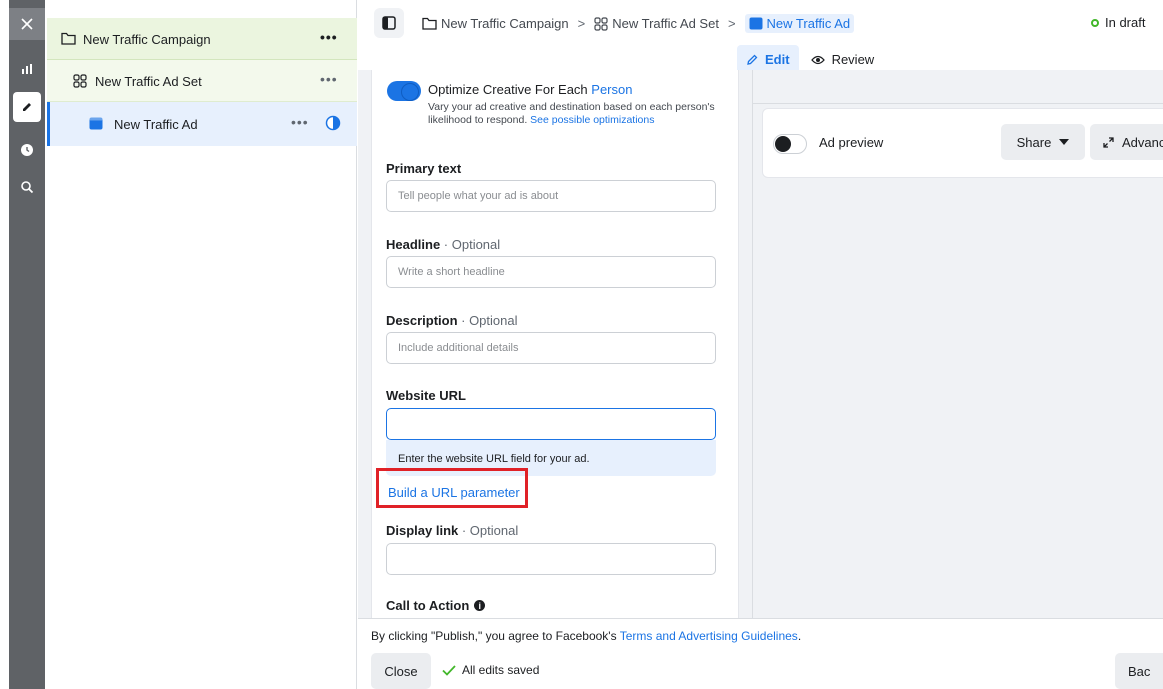  What do you see at coordinates (27, 187) in the screenshot?
I see `search-icon` at bounding box center [27, 187].